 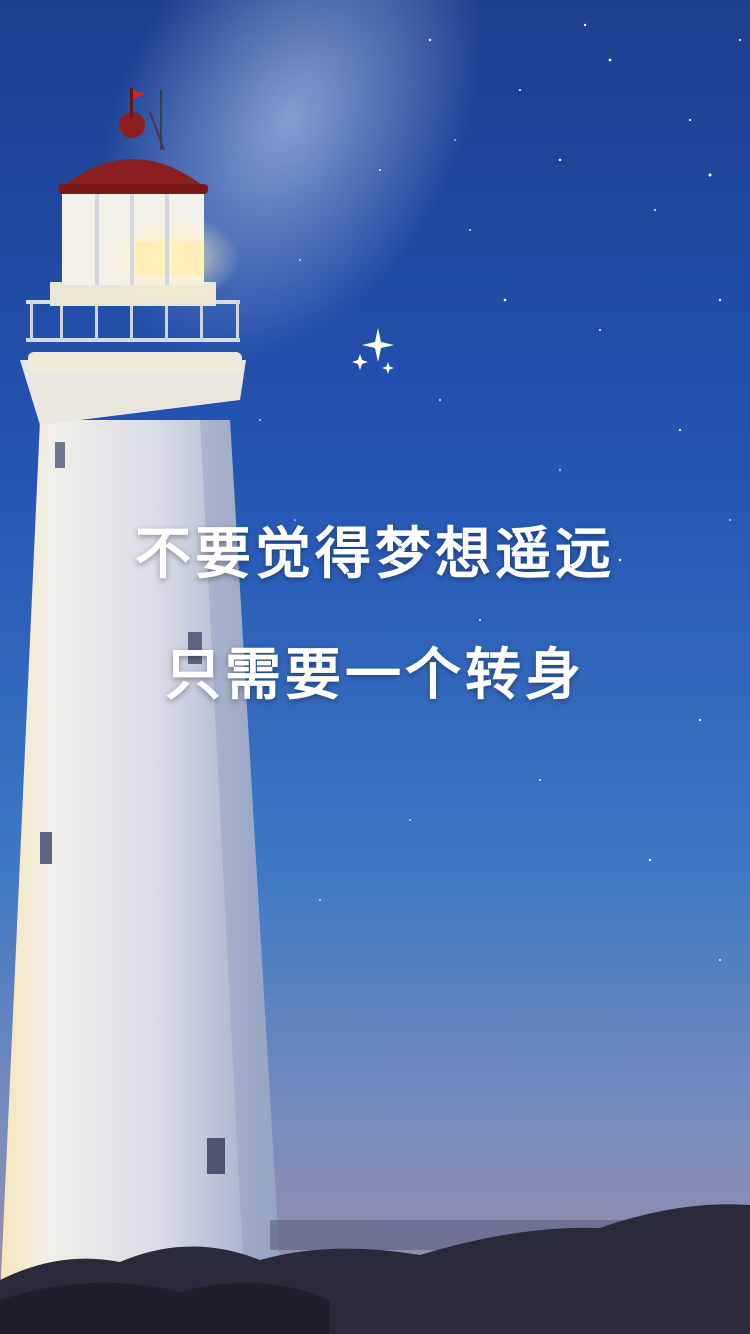 What do you see at coordinates (373, 351) in the screenshot?
I see `sparkle-icon` at bounding box center [373, 351].